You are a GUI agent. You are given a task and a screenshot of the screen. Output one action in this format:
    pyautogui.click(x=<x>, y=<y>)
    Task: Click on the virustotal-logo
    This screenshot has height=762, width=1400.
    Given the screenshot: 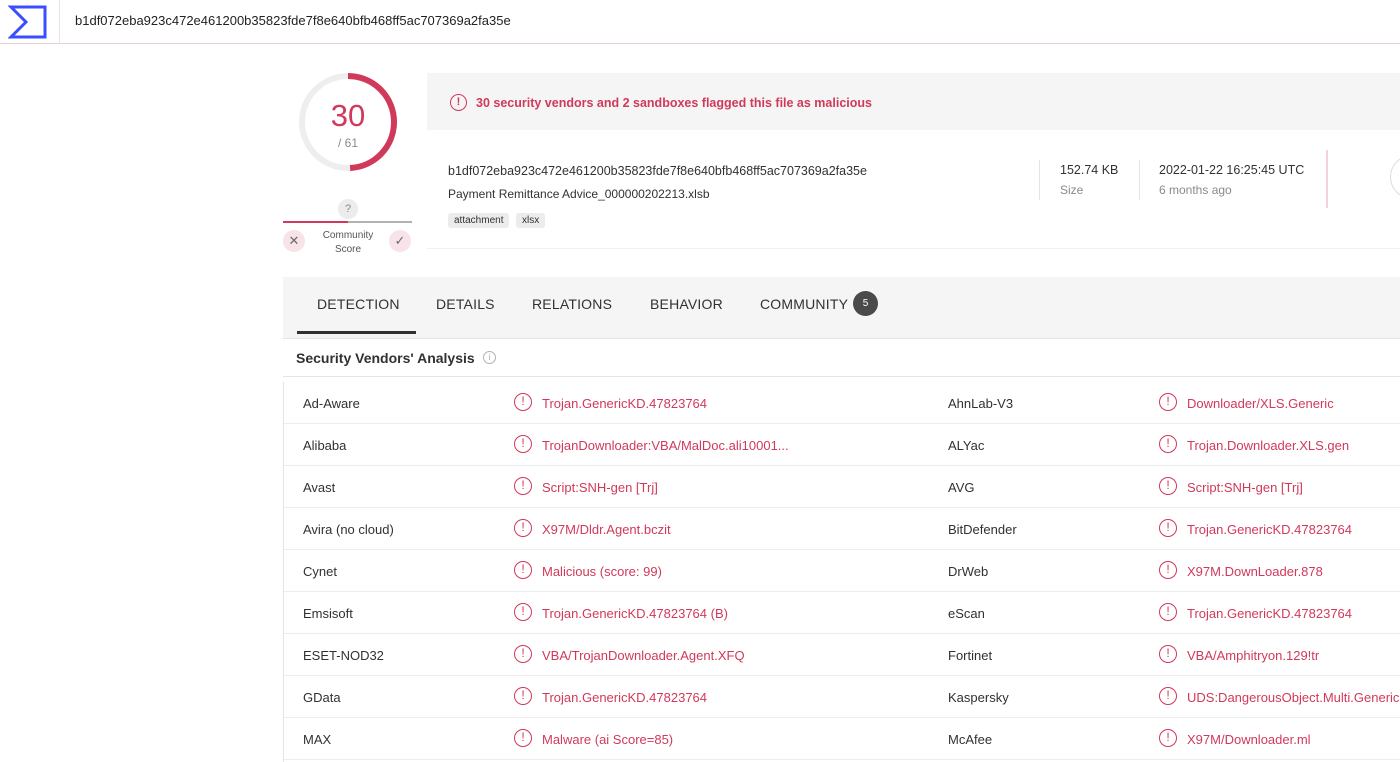 What is the action you would take?
    pyautogui.click(x=30, y=22)
    